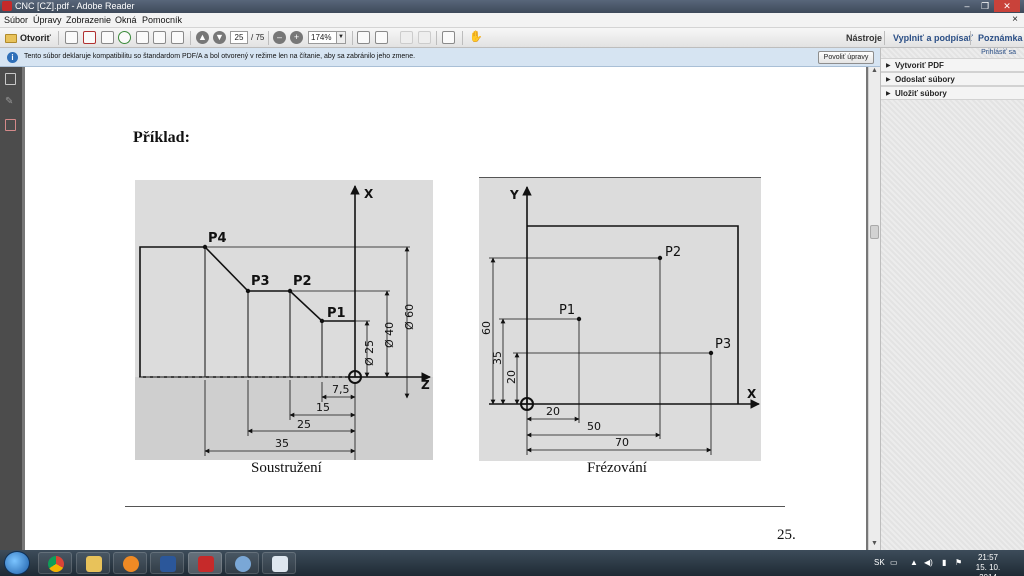 The width and height of the screenshot is (1024, 576). I want to click on turning-diameter-label: Ø 40, so click(389, 335).